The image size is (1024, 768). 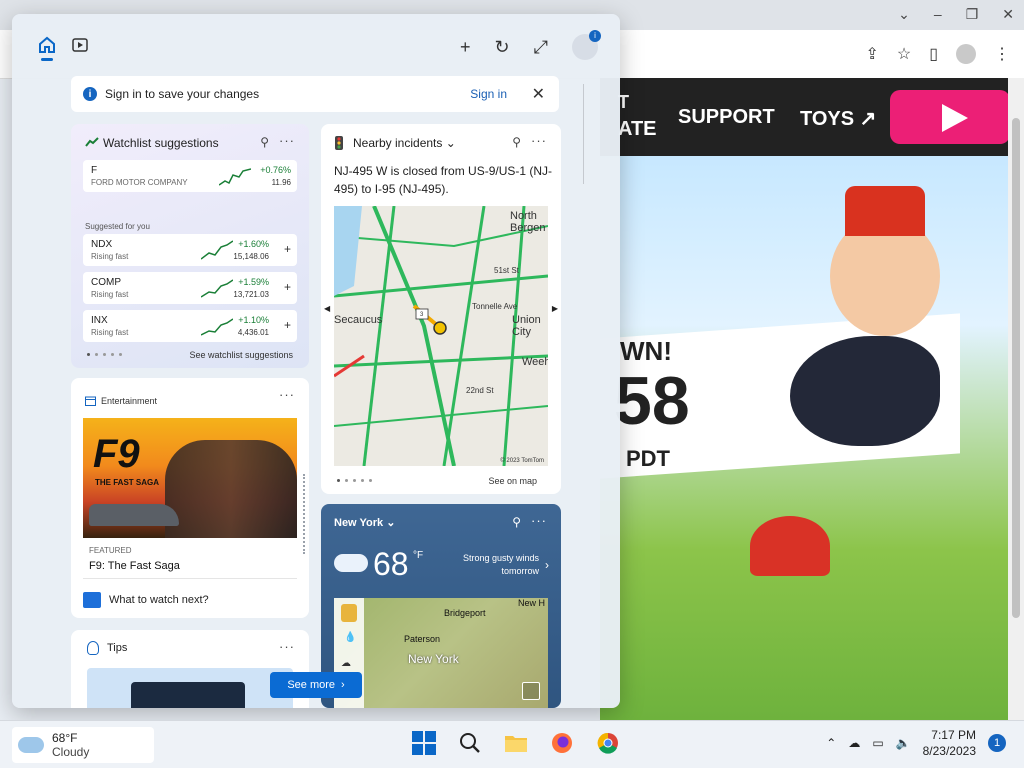 I want to click on chrome-icon, so click(x=608, y=743).